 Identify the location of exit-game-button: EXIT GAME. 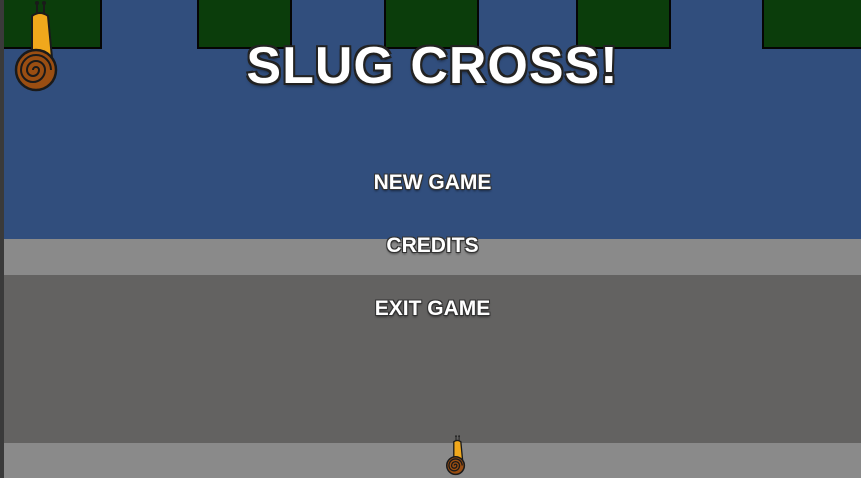
(432, 309).